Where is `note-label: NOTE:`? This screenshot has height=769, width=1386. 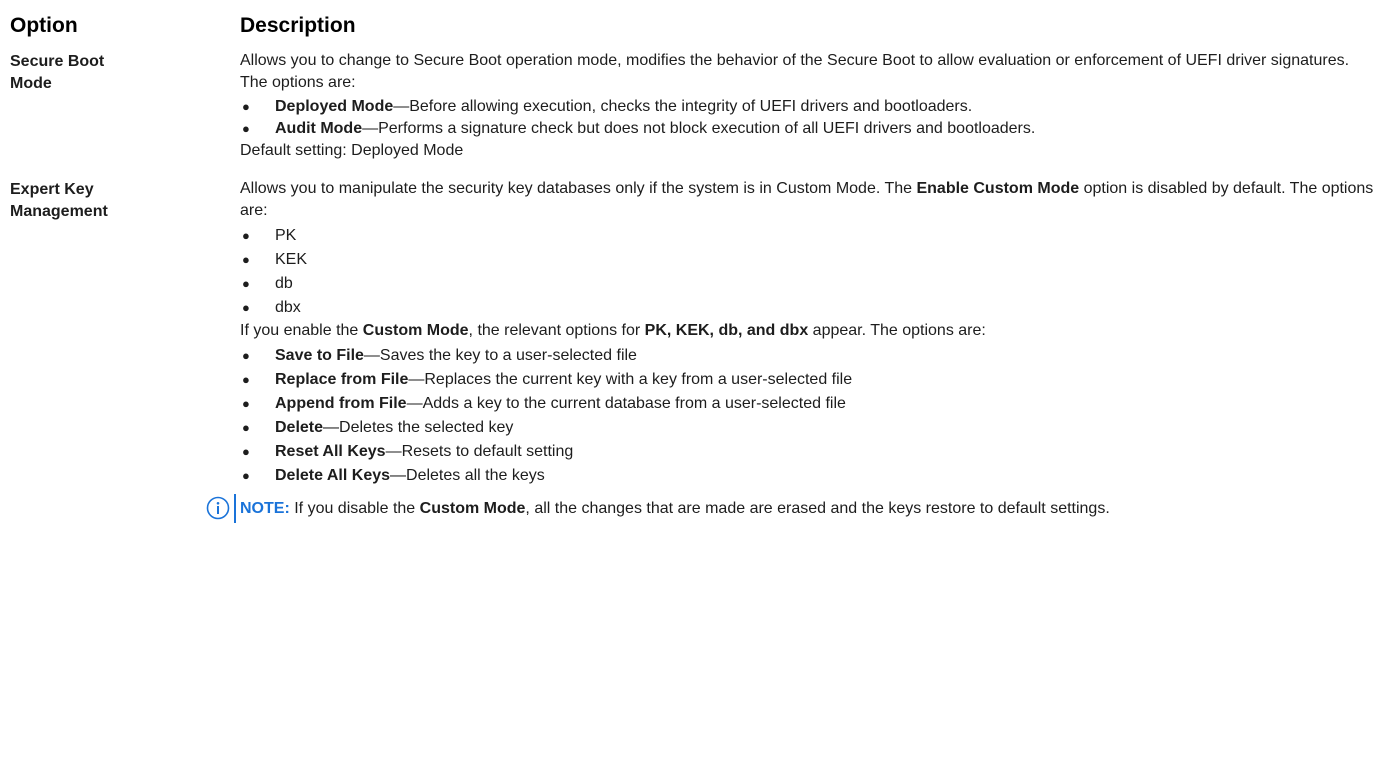
note-label: NOTE: is located at coordinates (265, 508).